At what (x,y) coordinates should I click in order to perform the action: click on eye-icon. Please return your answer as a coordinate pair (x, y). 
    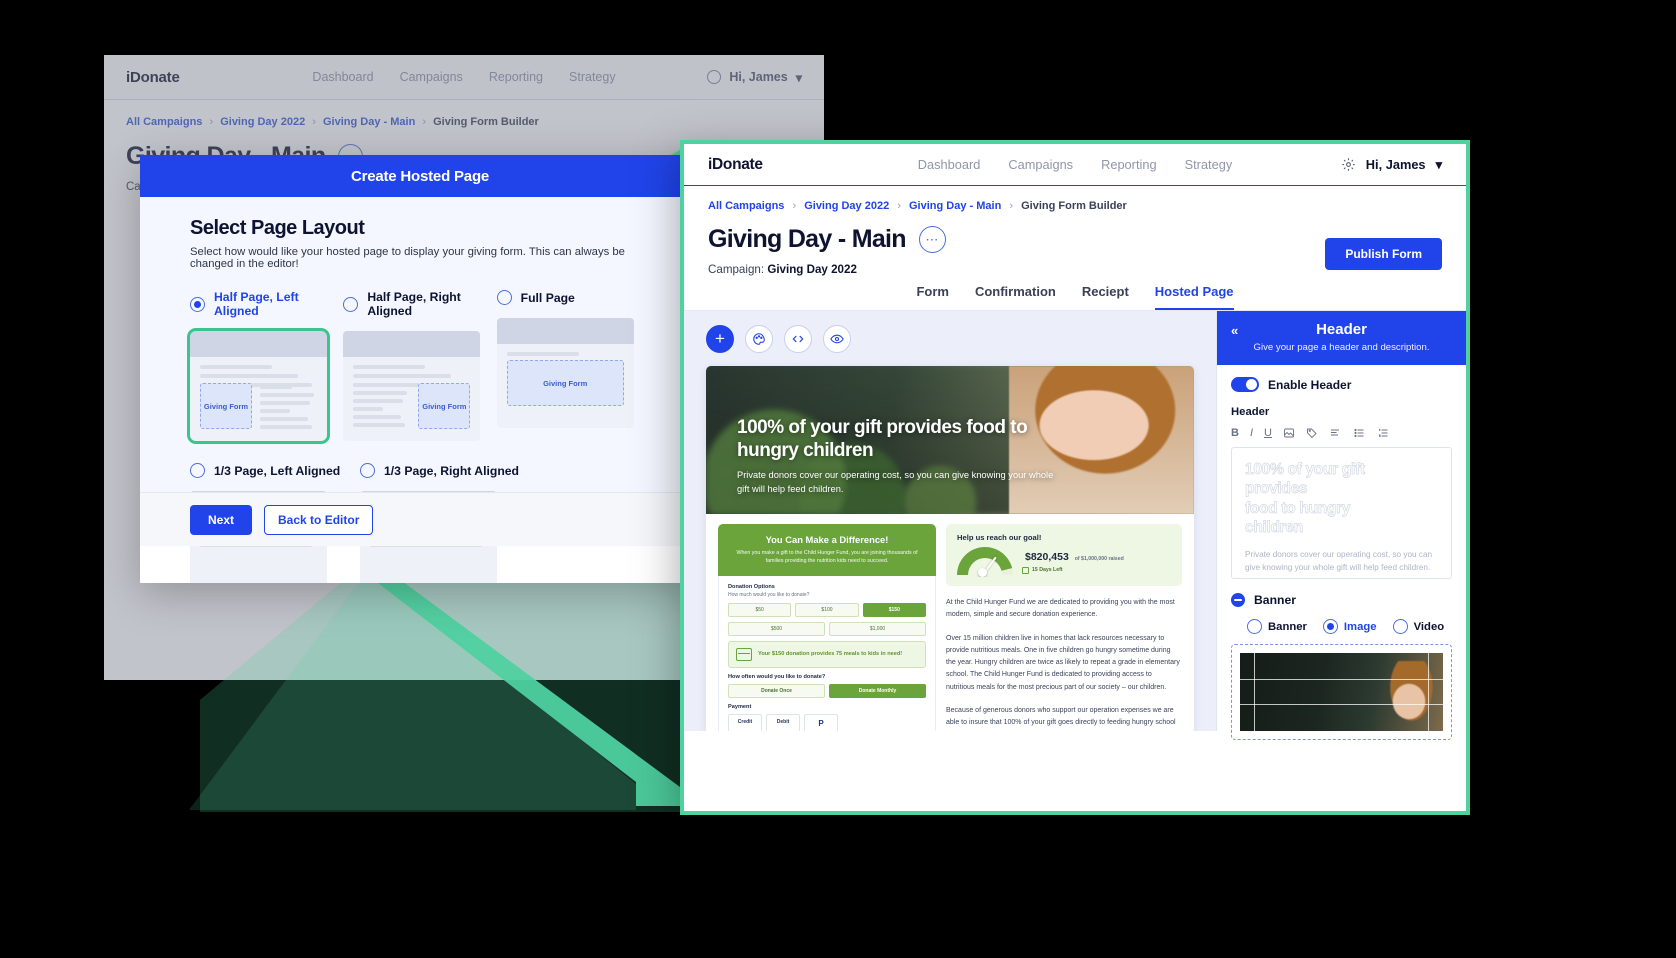
    Looking at the image, I should click on (837, 339).